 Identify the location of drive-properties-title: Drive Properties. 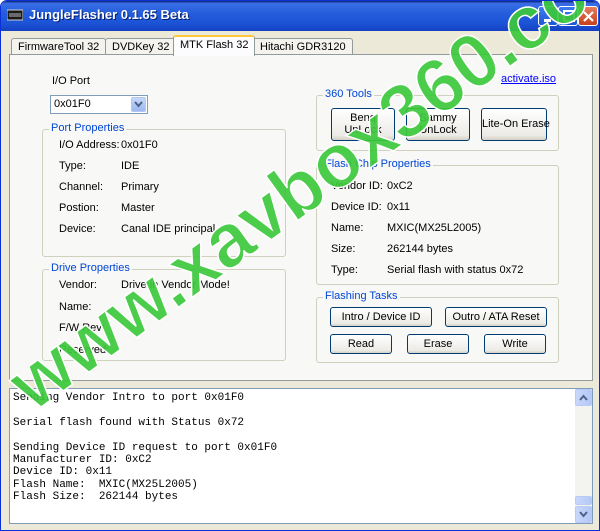
(90, 268).